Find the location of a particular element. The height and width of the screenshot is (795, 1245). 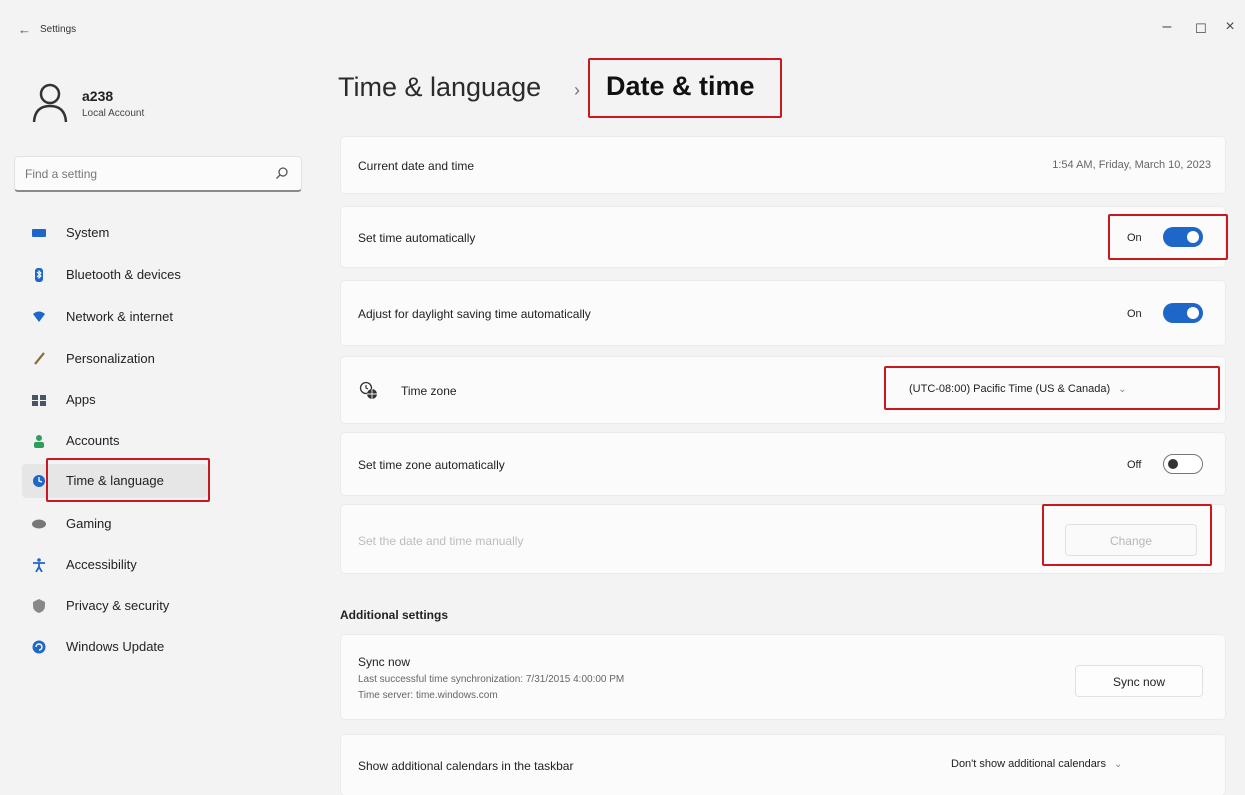

sidebar-item-privacy: Privacy & security is located at coordinates (115, 606).